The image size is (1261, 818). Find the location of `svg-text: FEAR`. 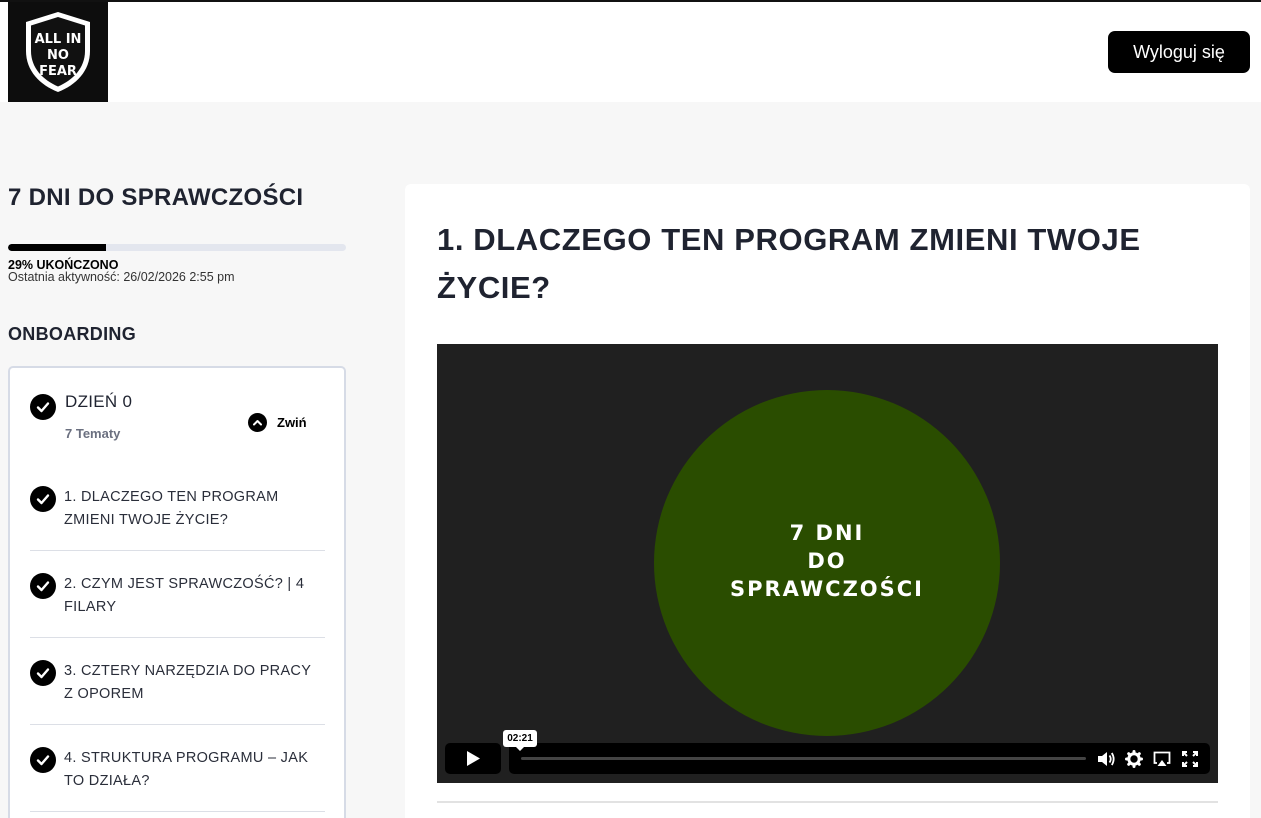

svg-text: FEAR is located at coordinates (58, 71).